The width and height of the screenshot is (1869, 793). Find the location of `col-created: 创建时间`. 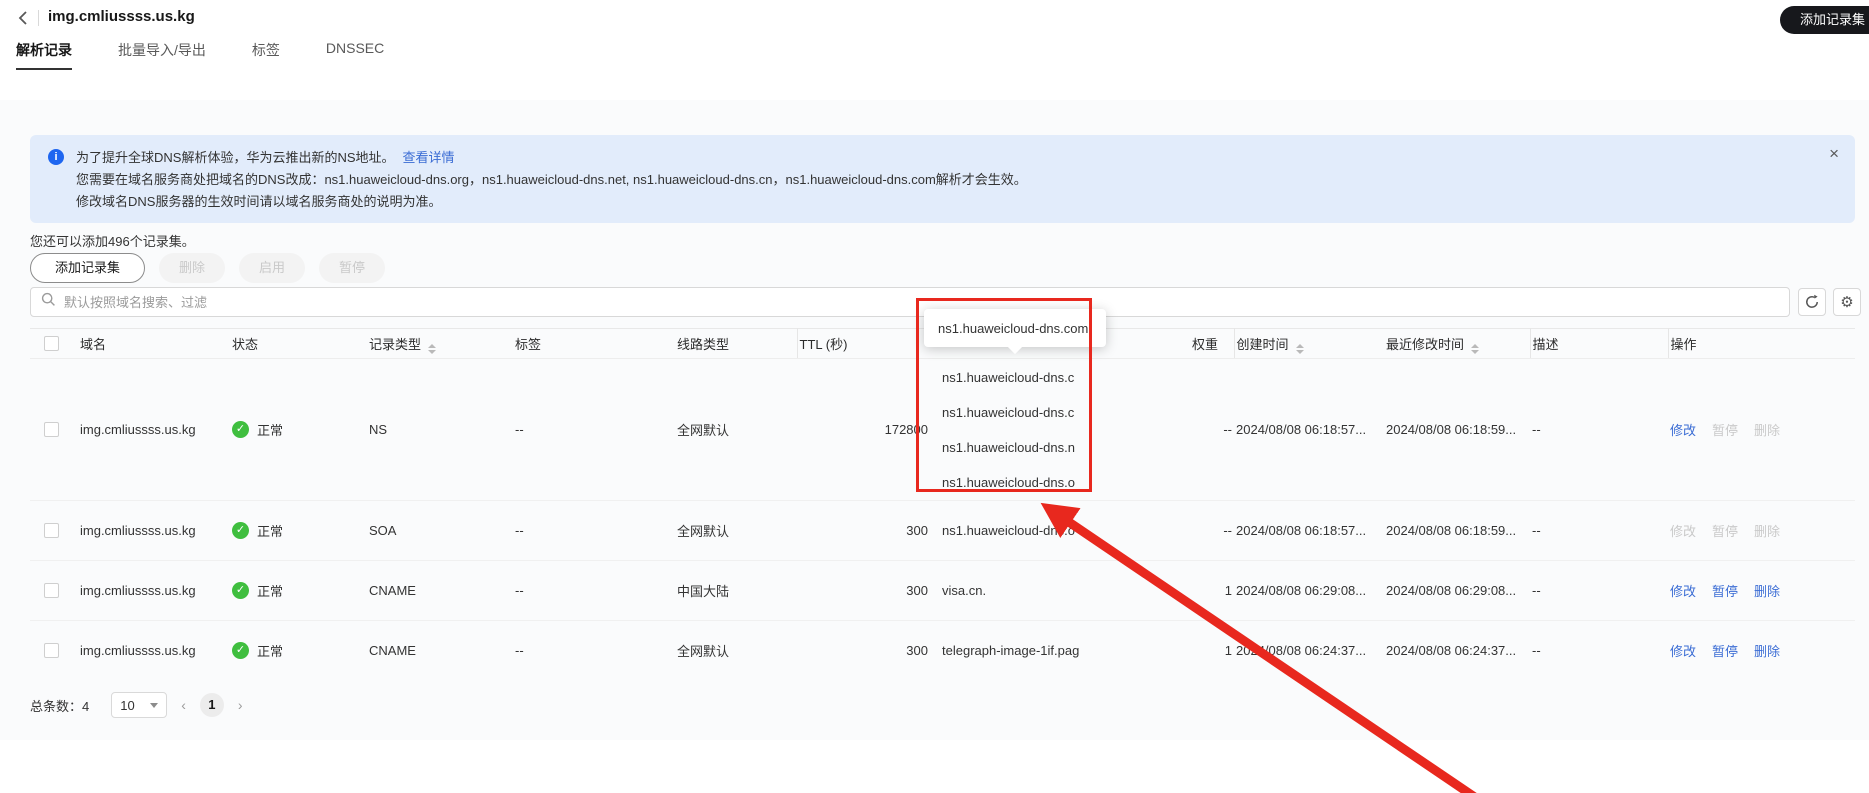

col-created: 创建时间 is located at coordinates (1309, 343).